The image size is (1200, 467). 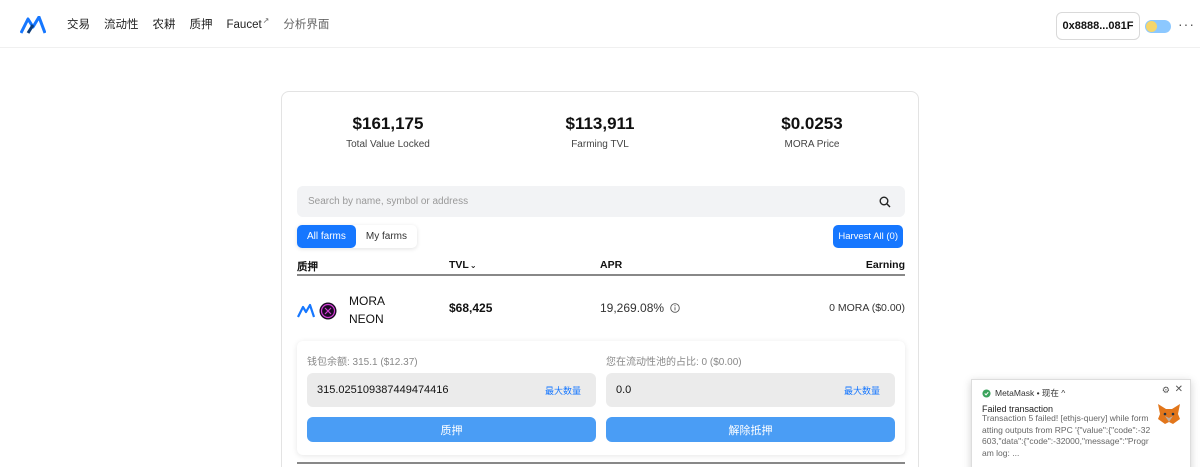 I want to click on harvest-all-button: Harvest All (0), so click(x=868, y=236).